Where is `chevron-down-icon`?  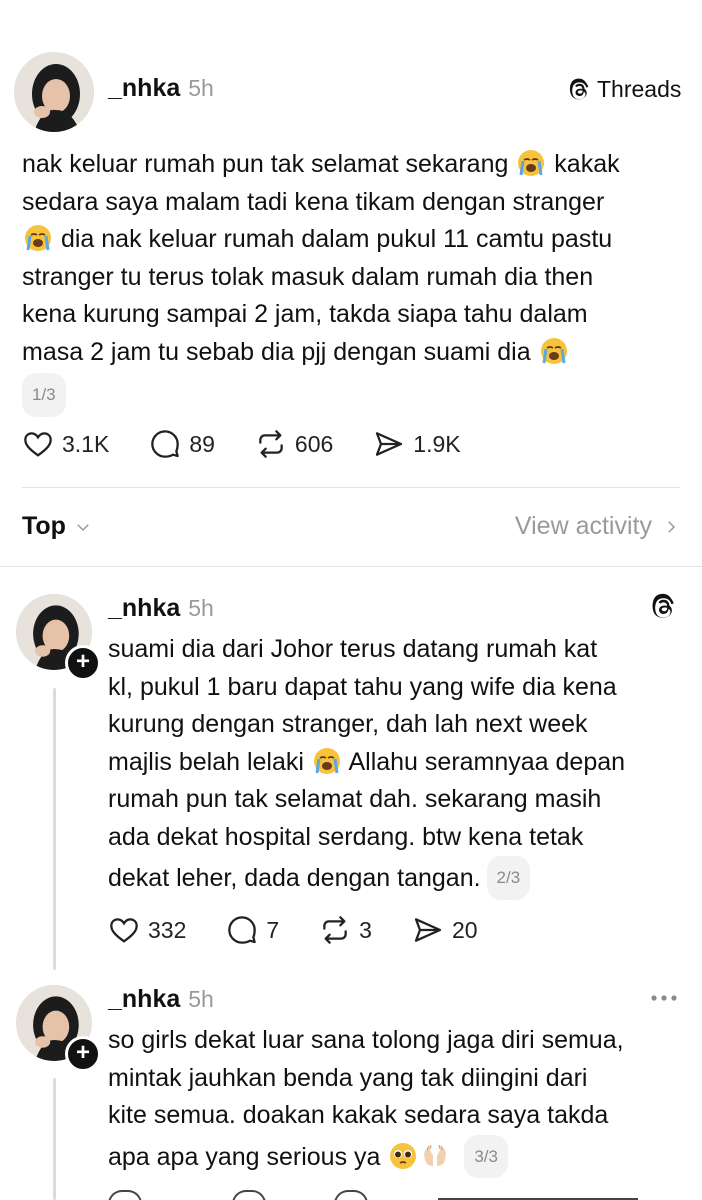 chevron-down-icon is located at coordinates (83, 527).